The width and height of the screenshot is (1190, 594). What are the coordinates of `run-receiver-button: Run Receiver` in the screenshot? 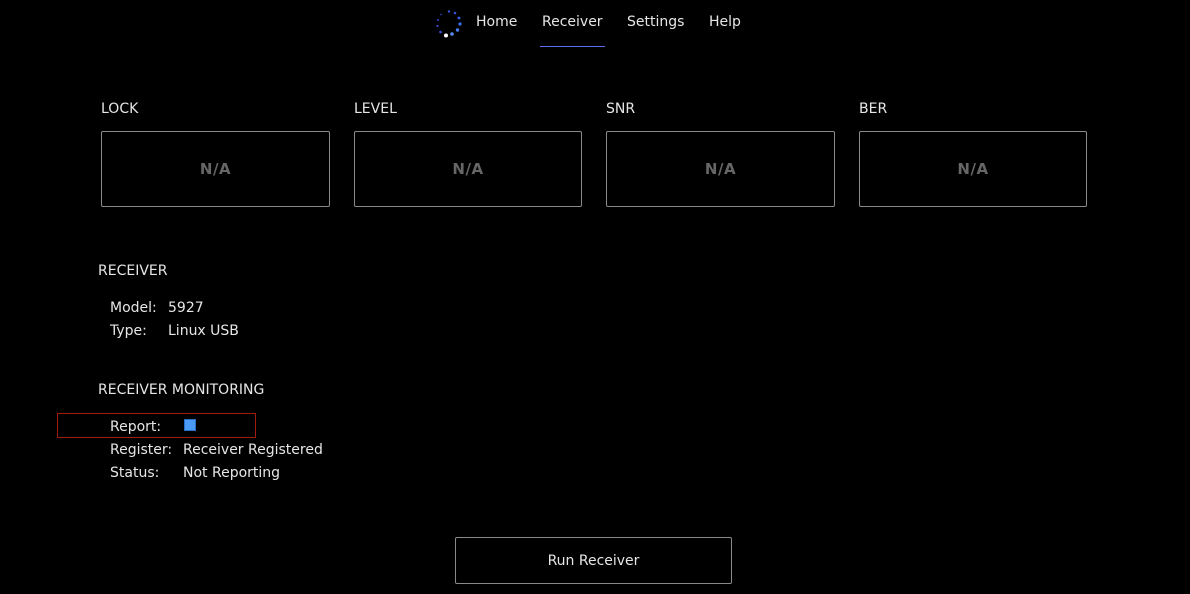 It's located at (593, 560).